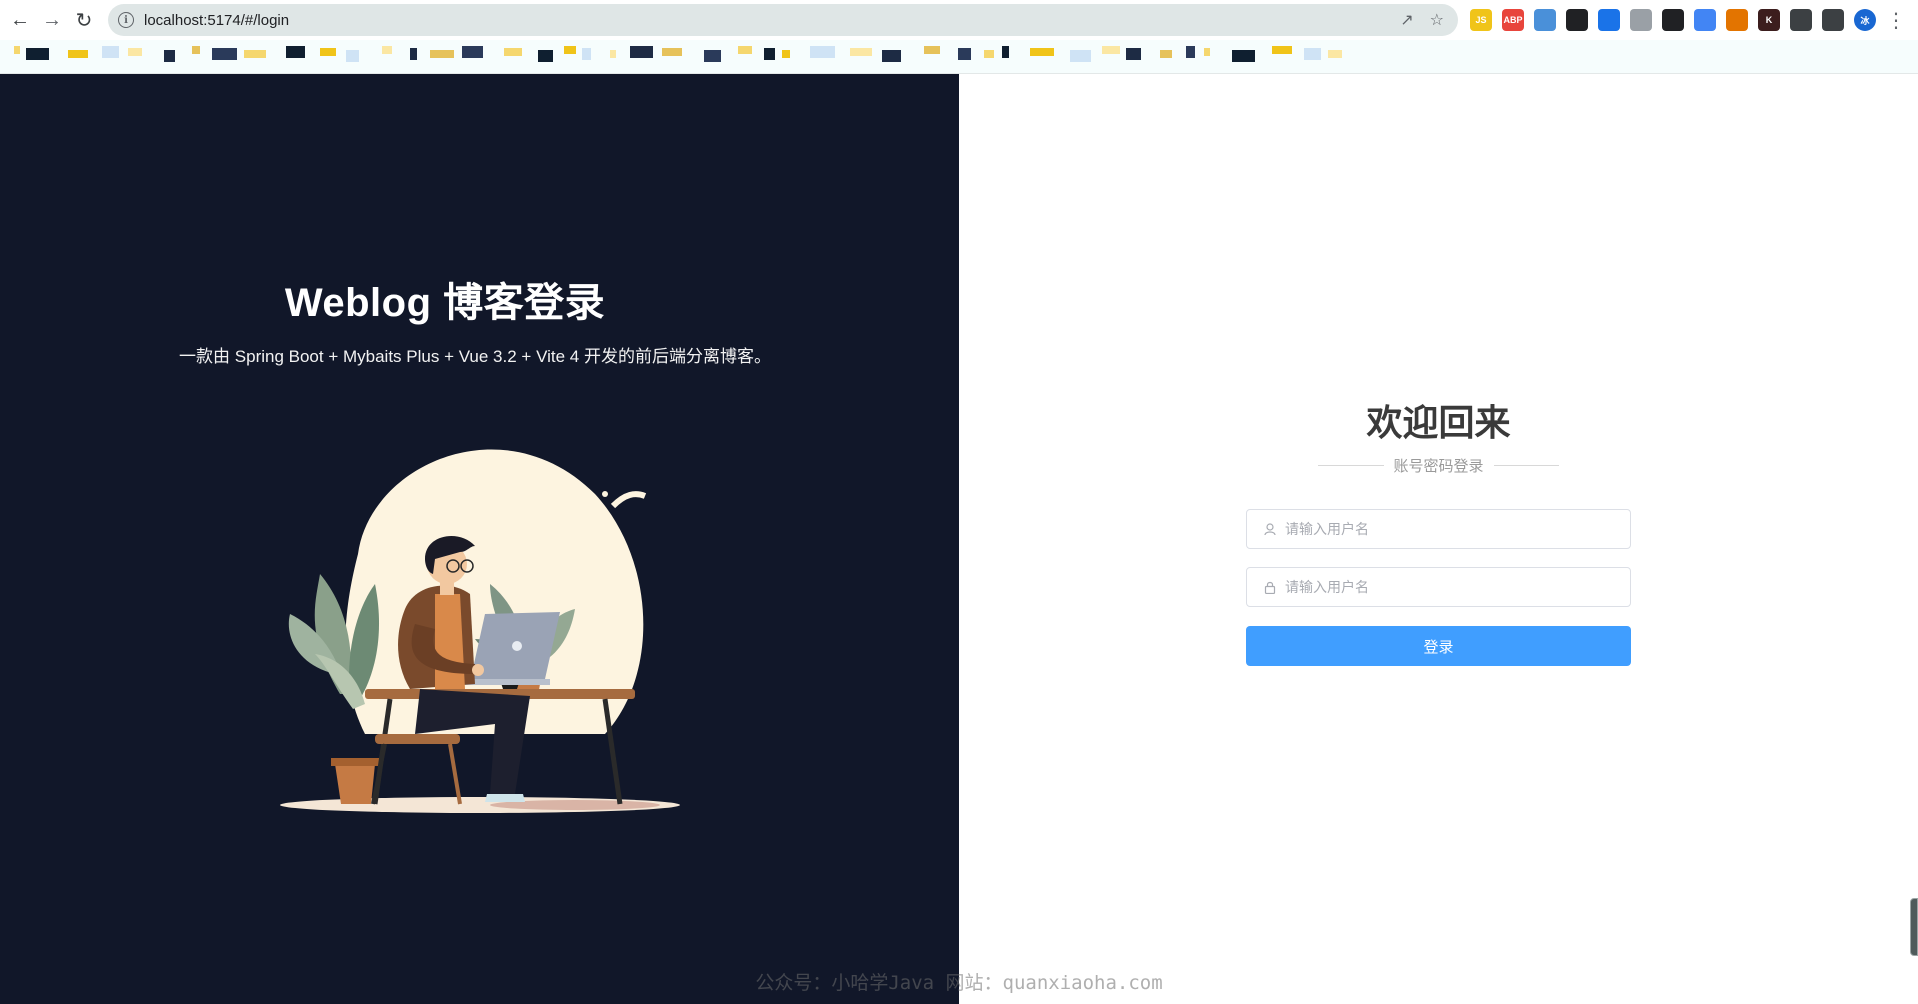 The image size is (1918, 1004). What do you see at coordinates (20, 20) in the screenshot?
I see `back-arrow-icon: ←` at bounding box center [20, 20].